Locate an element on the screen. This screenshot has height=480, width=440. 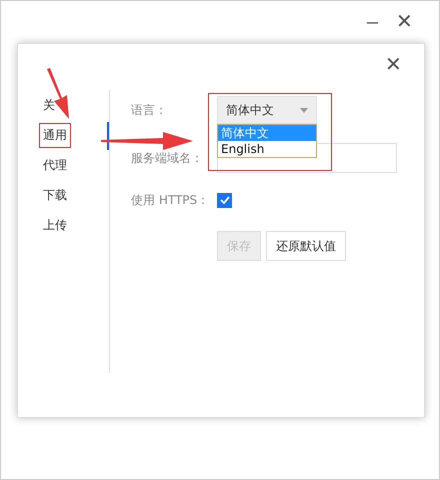
active-tab-indicator is located at coordinates (108, 136).